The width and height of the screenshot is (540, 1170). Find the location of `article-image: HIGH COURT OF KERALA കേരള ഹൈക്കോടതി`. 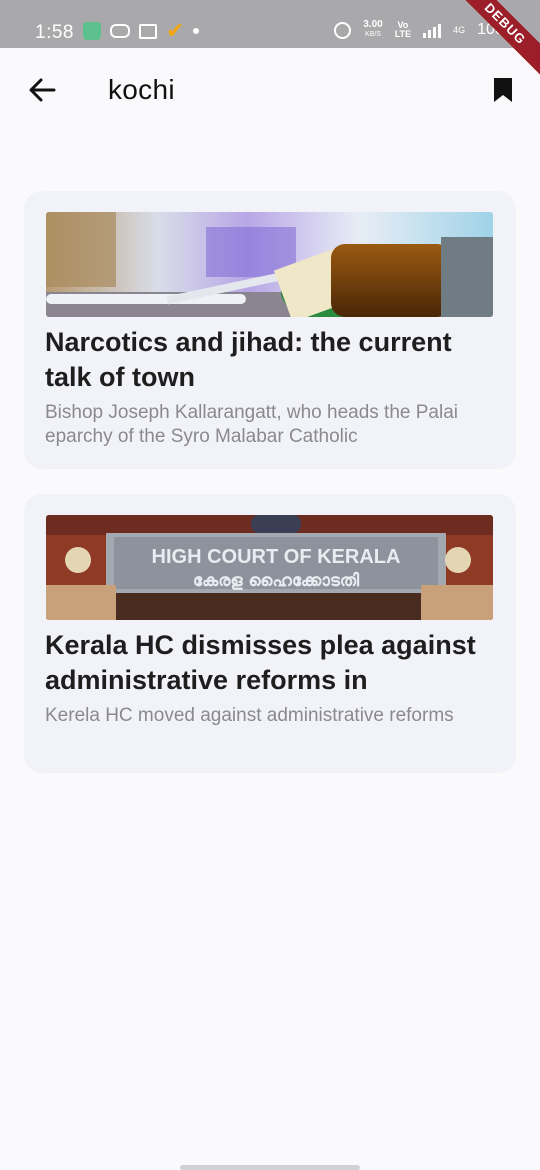

article-image: HIGH COURT OF KERALA കേരള ഹൈക്കോടതി is located at coordinates (269, 567).